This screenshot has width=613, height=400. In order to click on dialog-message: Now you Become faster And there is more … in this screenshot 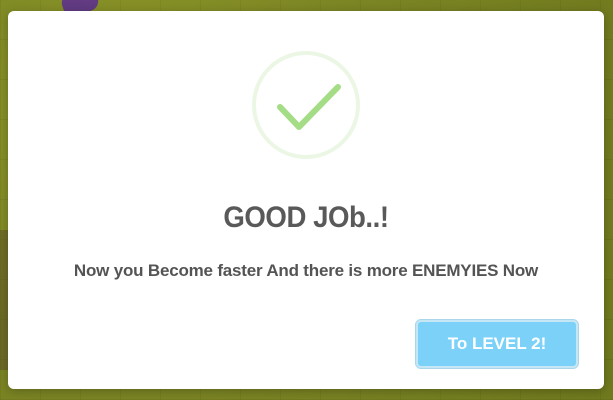, I will do `click(306, 270)`.